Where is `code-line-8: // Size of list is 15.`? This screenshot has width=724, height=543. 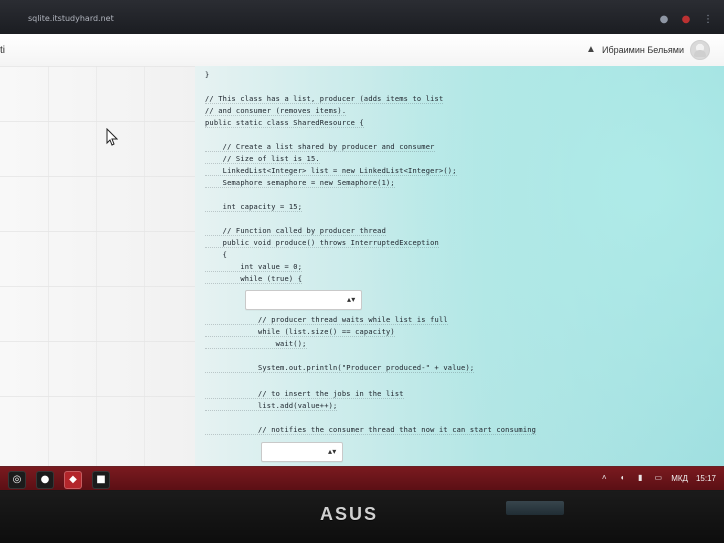 code-line-8: // Size of list is 15. is located at coordinates (262, 159).